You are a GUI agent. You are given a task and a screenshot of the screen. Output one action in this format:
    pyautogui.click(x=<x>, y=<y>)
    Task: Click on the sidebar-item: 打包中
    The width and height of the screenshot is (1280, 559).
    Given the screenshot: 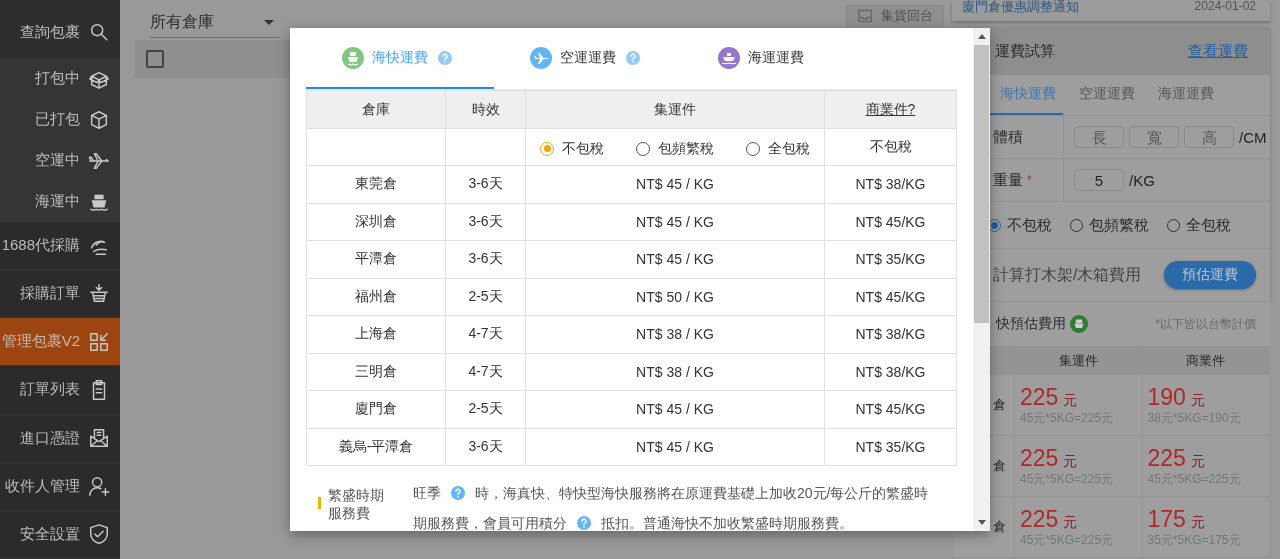 What is the action you would take?
    pyautogui.click(x=60, y=78)
    